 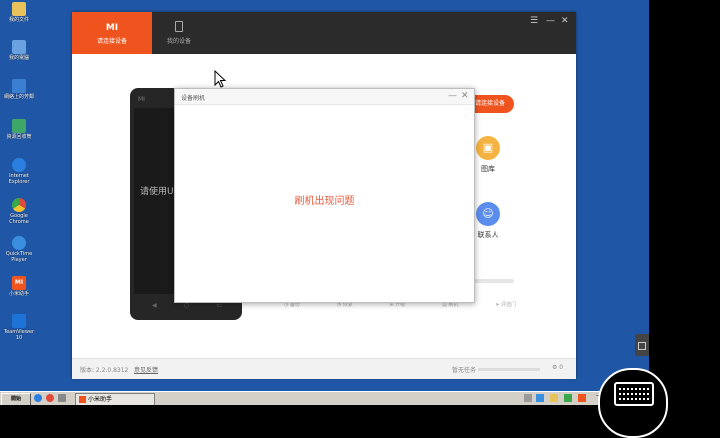 What do you see at coordinates (19, 137) in the screenshot?
I see `desktop-icon-label: 資源回收筒` at bounding box center [19, 137].